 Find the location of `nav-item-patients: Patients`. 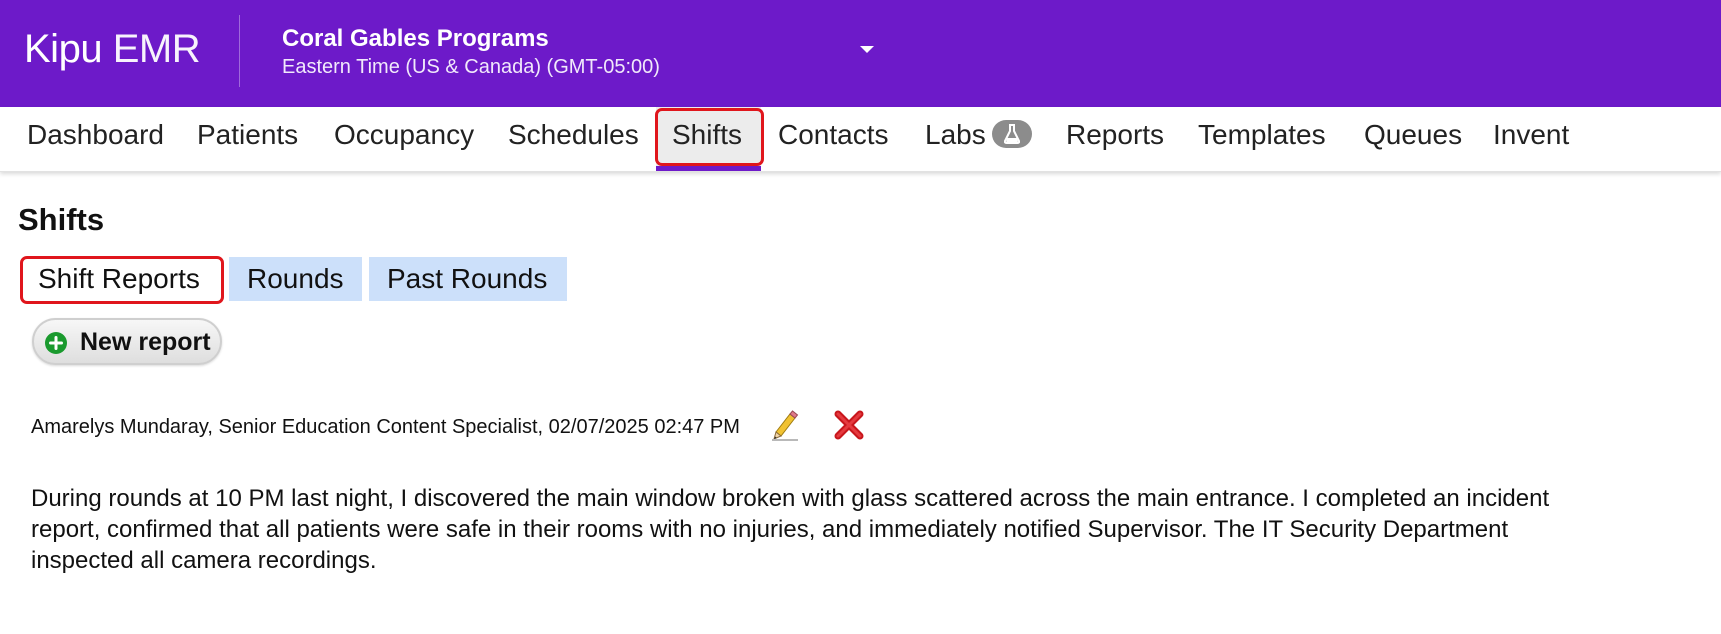

nav-item-patients: Patients is located at coordinates (247, 139).